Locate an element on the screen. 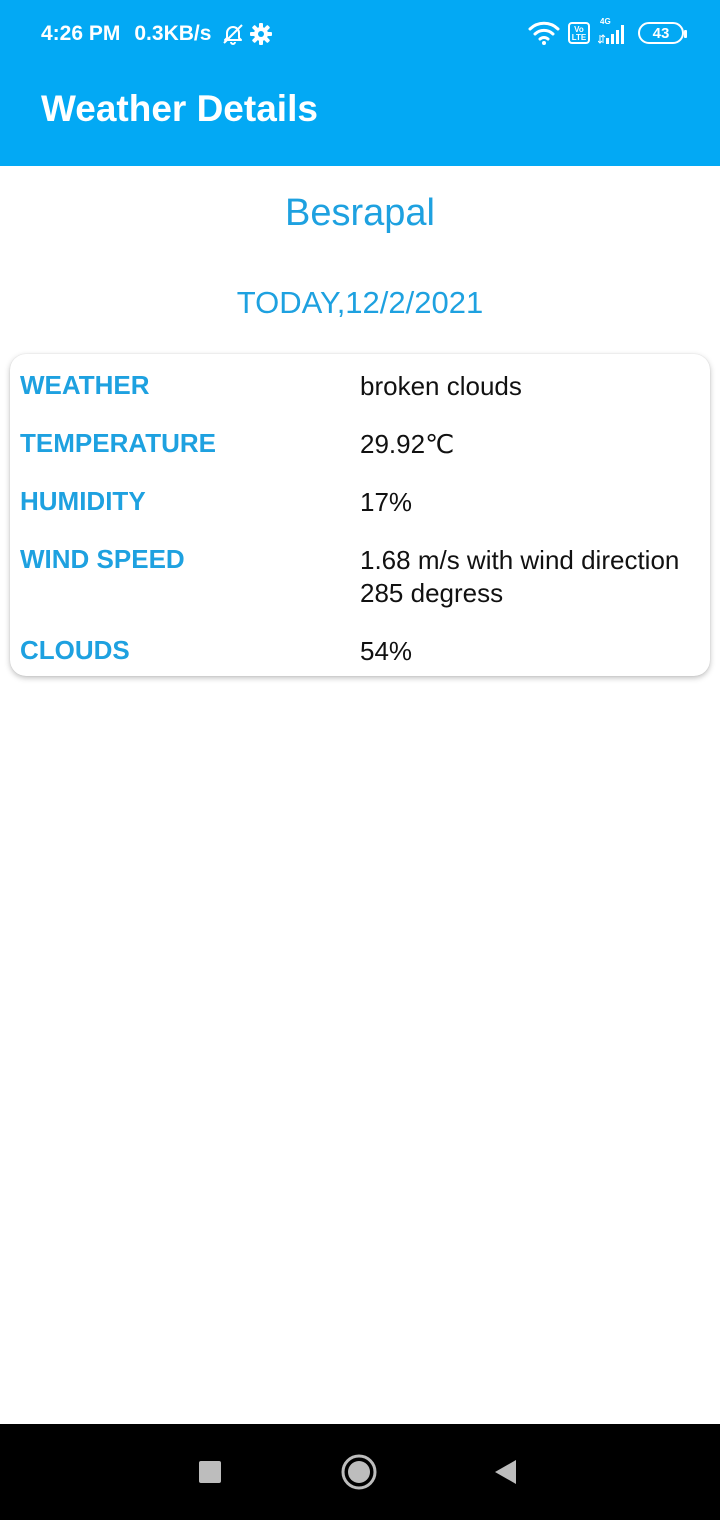 The width and height of the screenshot is (720, 1520). temperature-value: 29.92℃ is located at coordinates (407, 444).